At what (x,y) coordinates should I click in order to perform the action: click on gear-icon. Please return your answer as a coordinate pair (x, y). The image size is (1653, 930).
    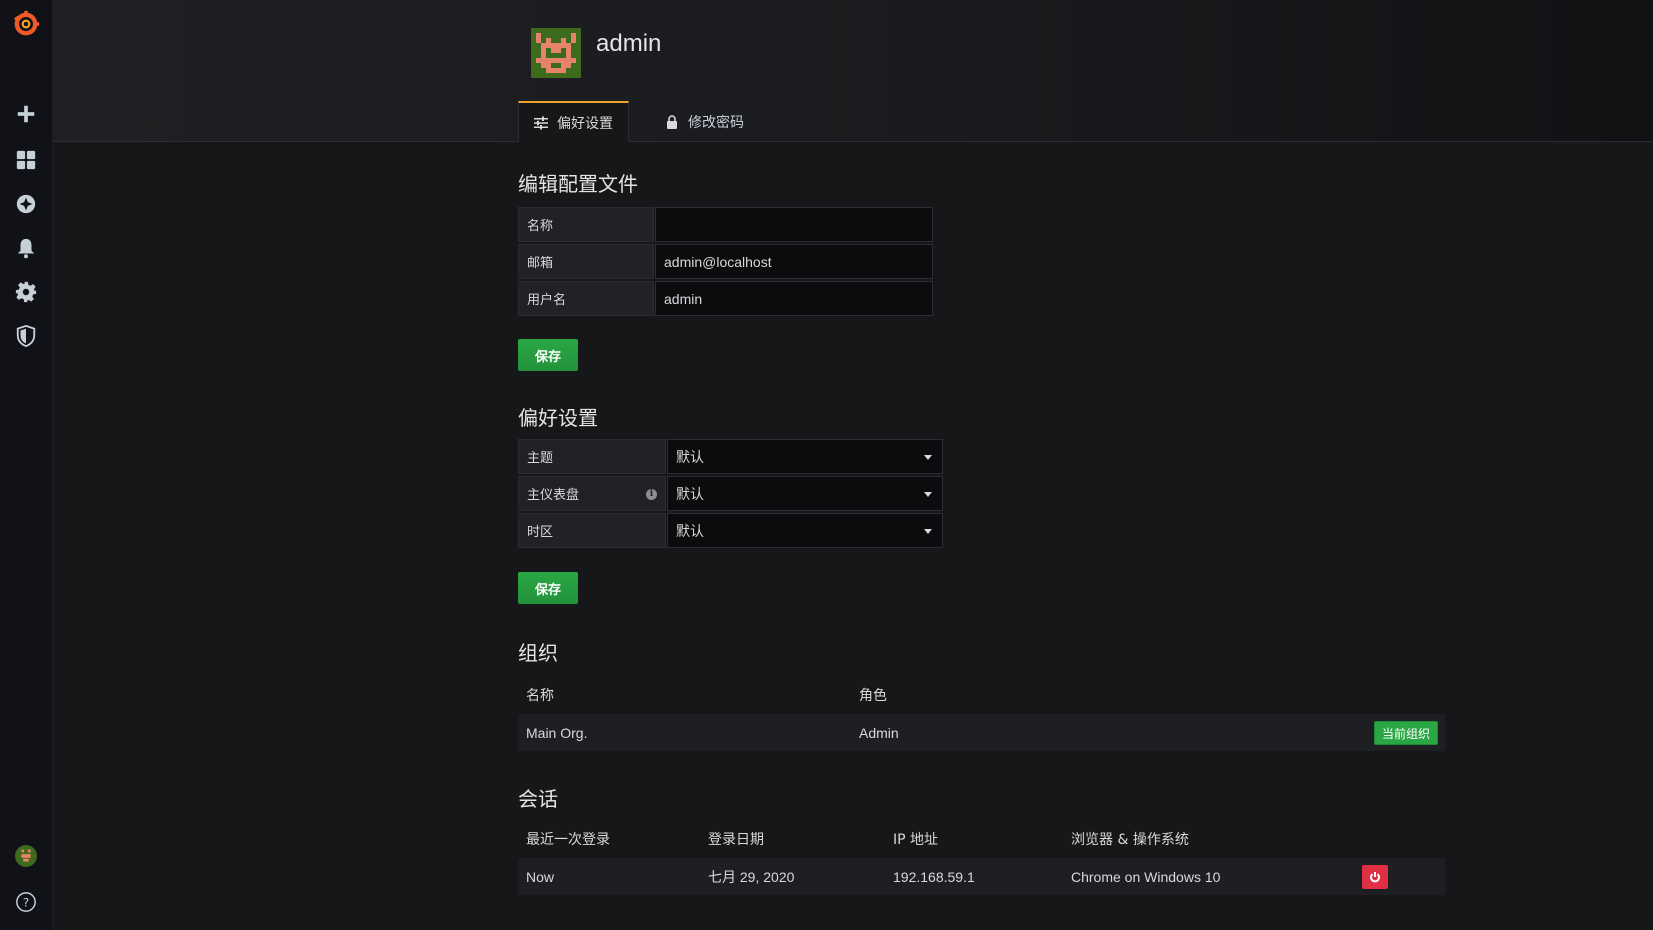
    Looking at the image, I should click on (26, 292).